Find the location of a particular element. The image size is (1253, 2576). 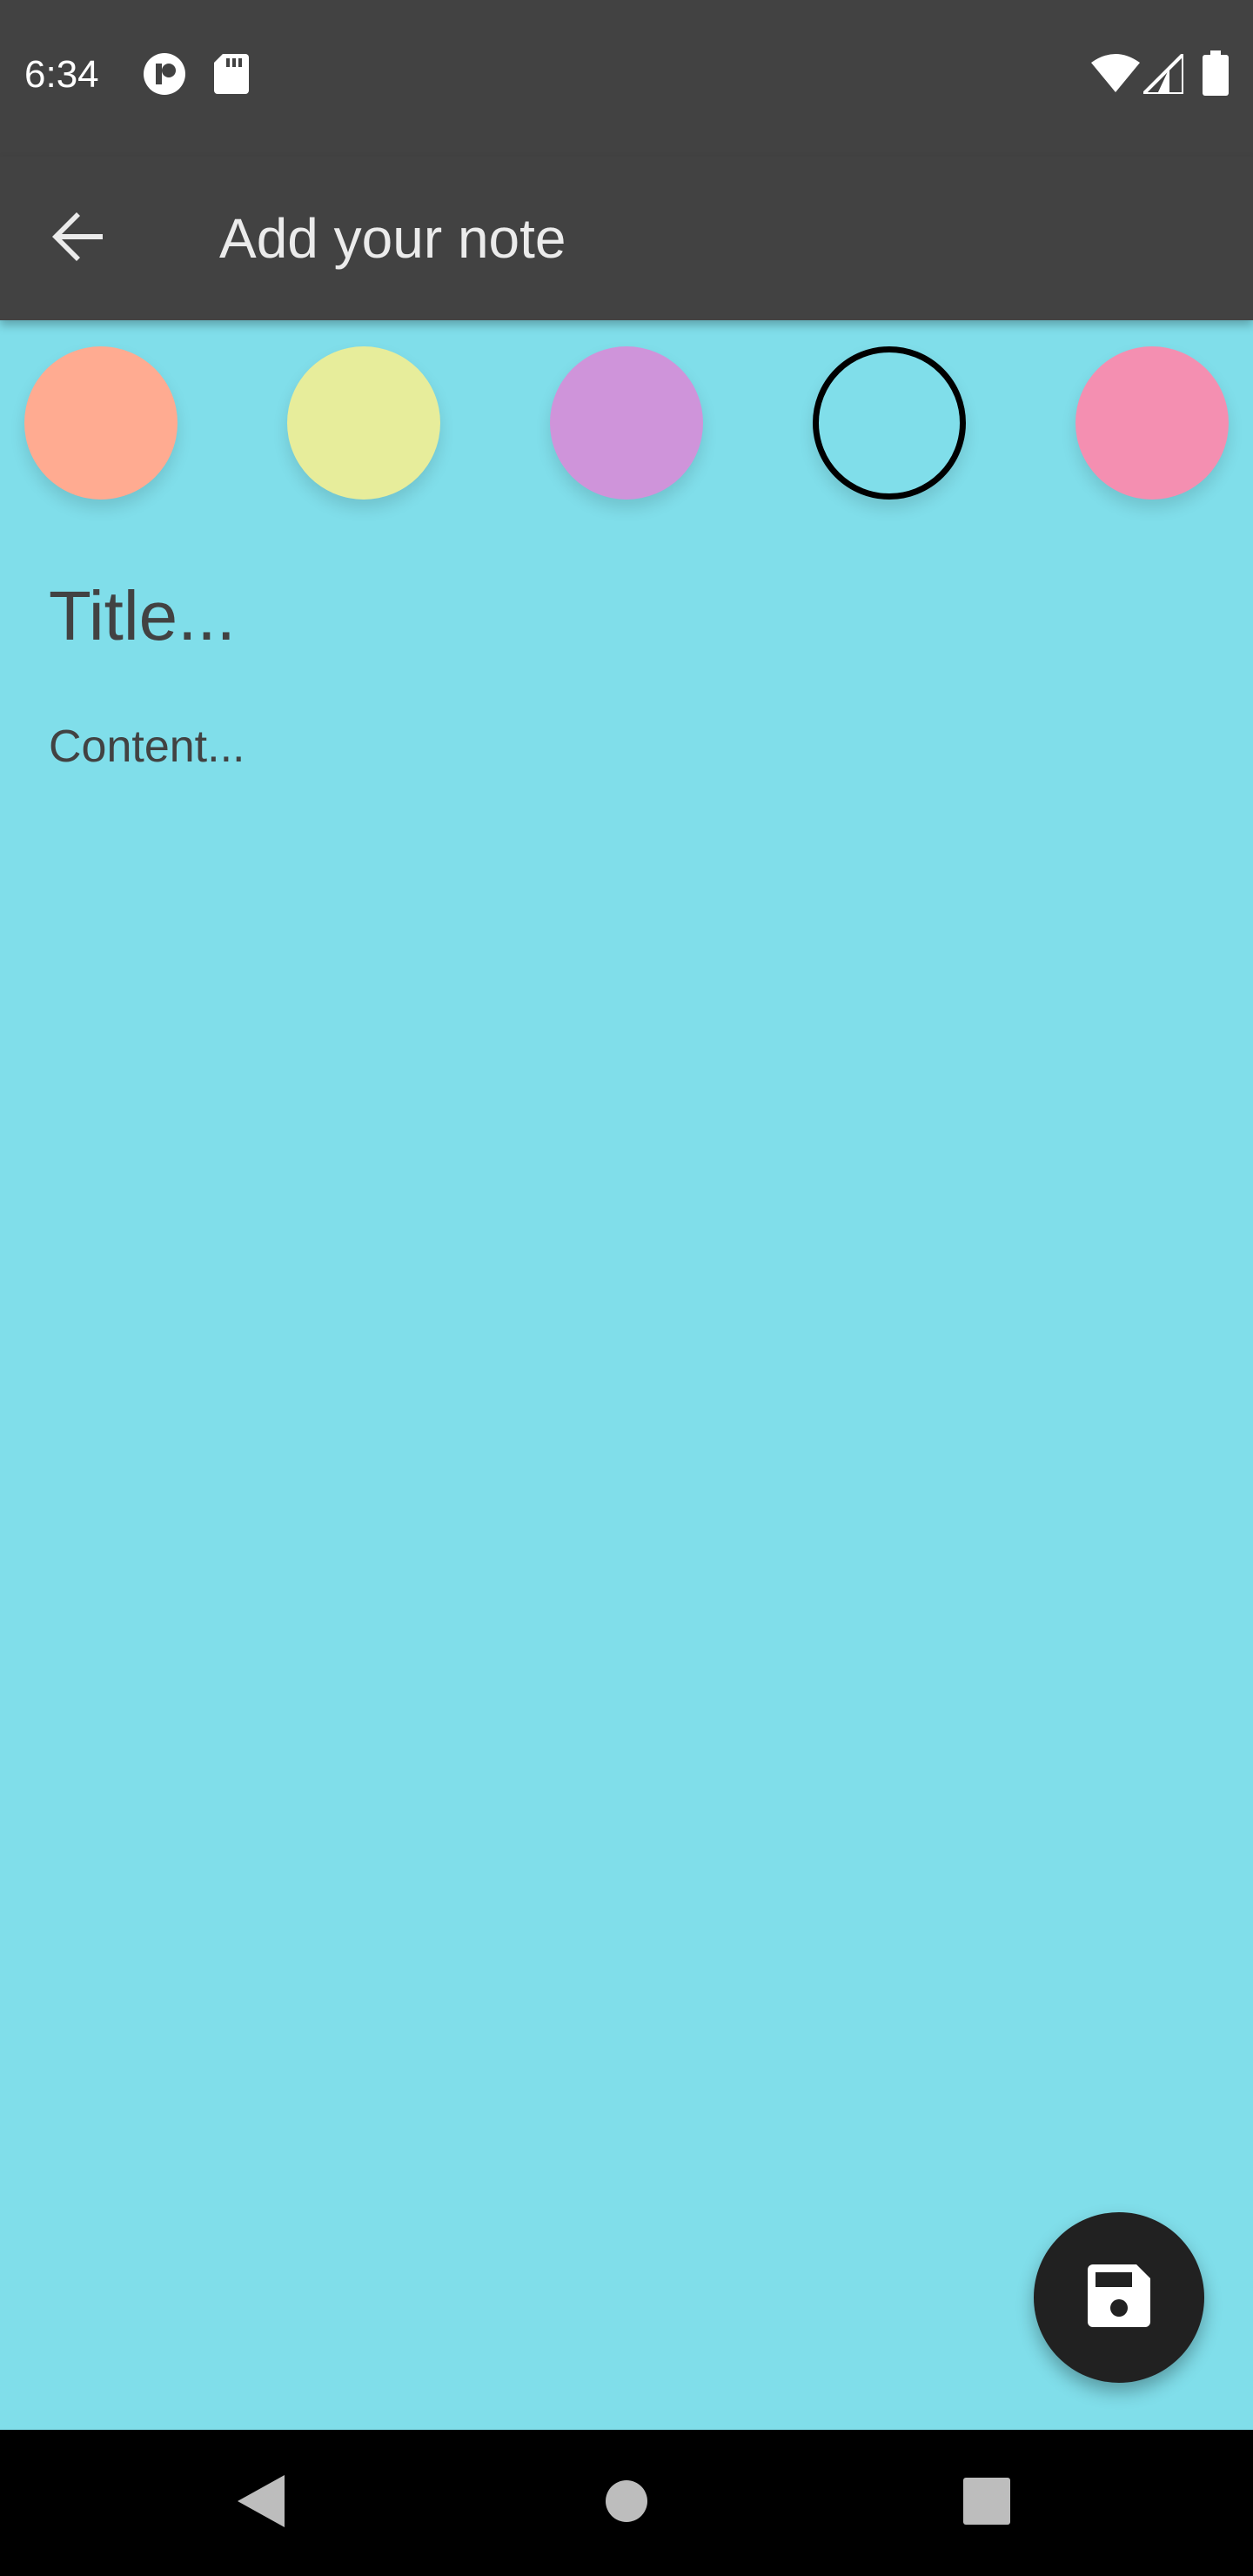

color-swatch-orange is located at coordinates (101, 423).